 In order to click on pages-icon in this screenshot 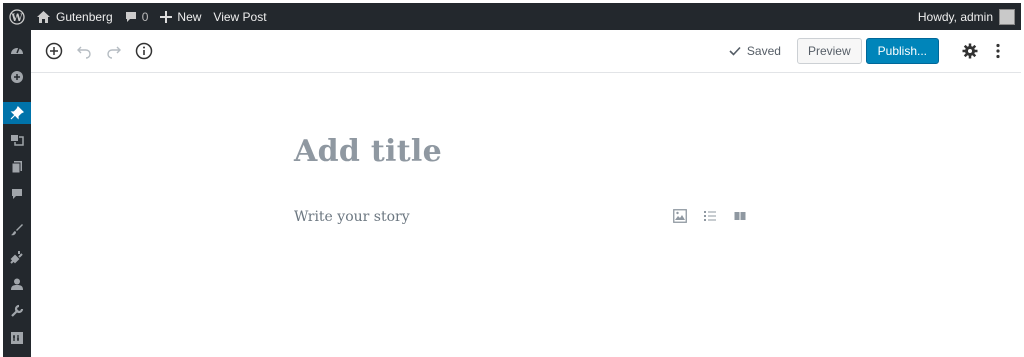, I will do `click(16, 167)`.